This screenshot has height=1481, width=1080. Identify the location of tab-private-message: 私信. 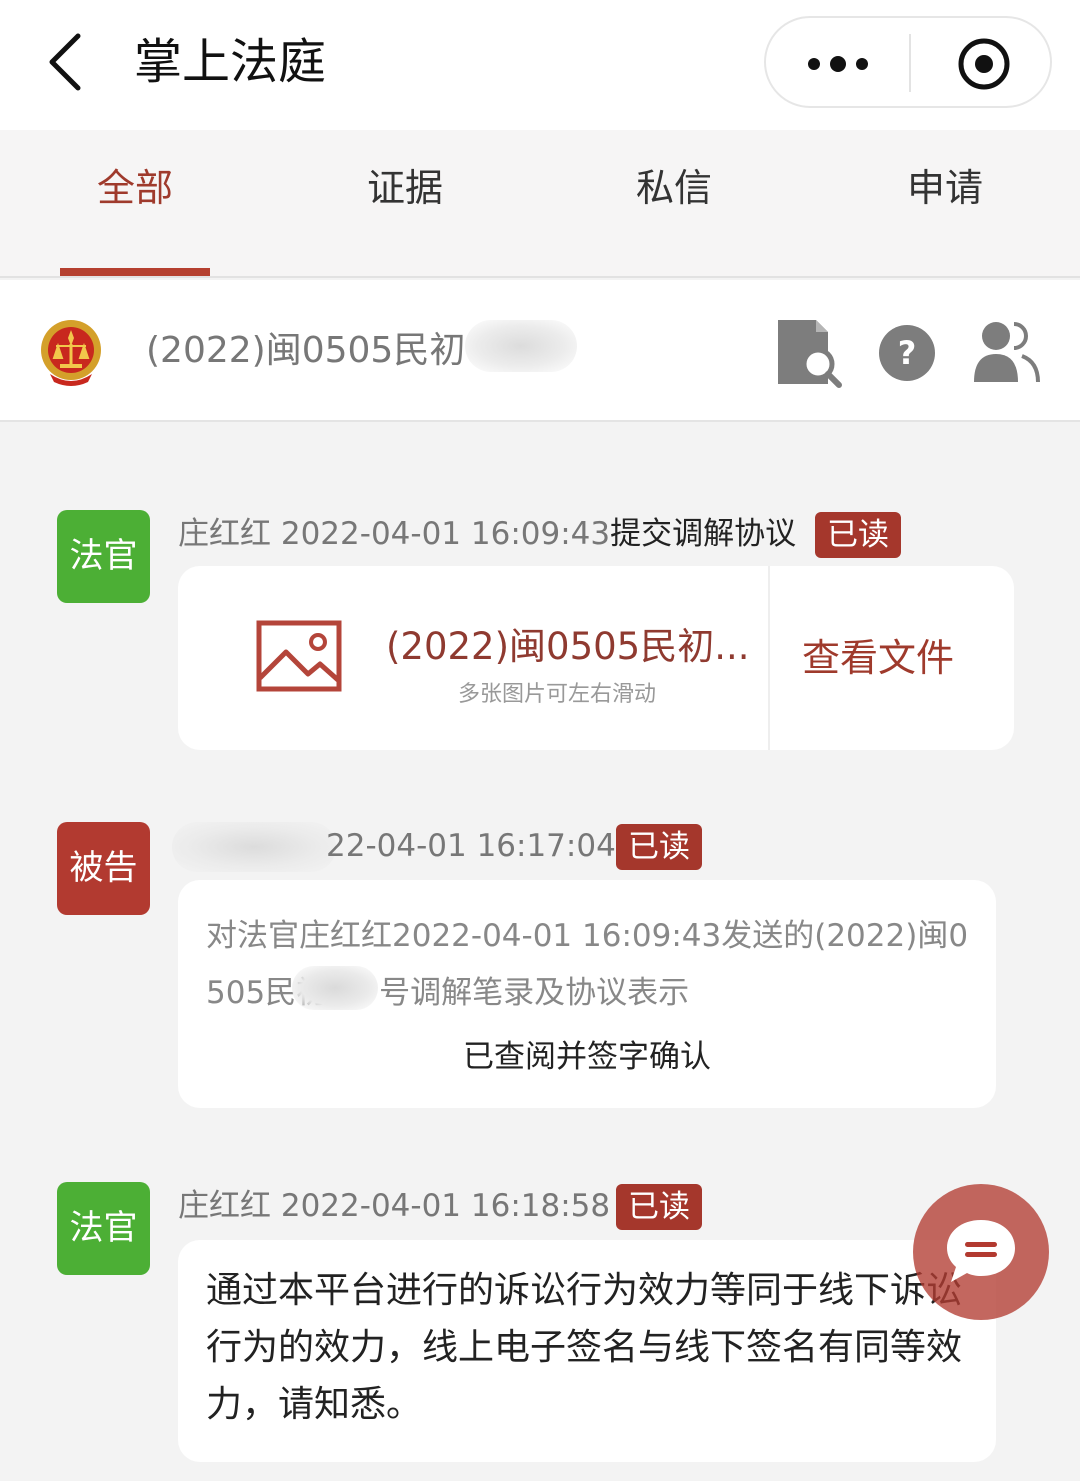
(674, 188).